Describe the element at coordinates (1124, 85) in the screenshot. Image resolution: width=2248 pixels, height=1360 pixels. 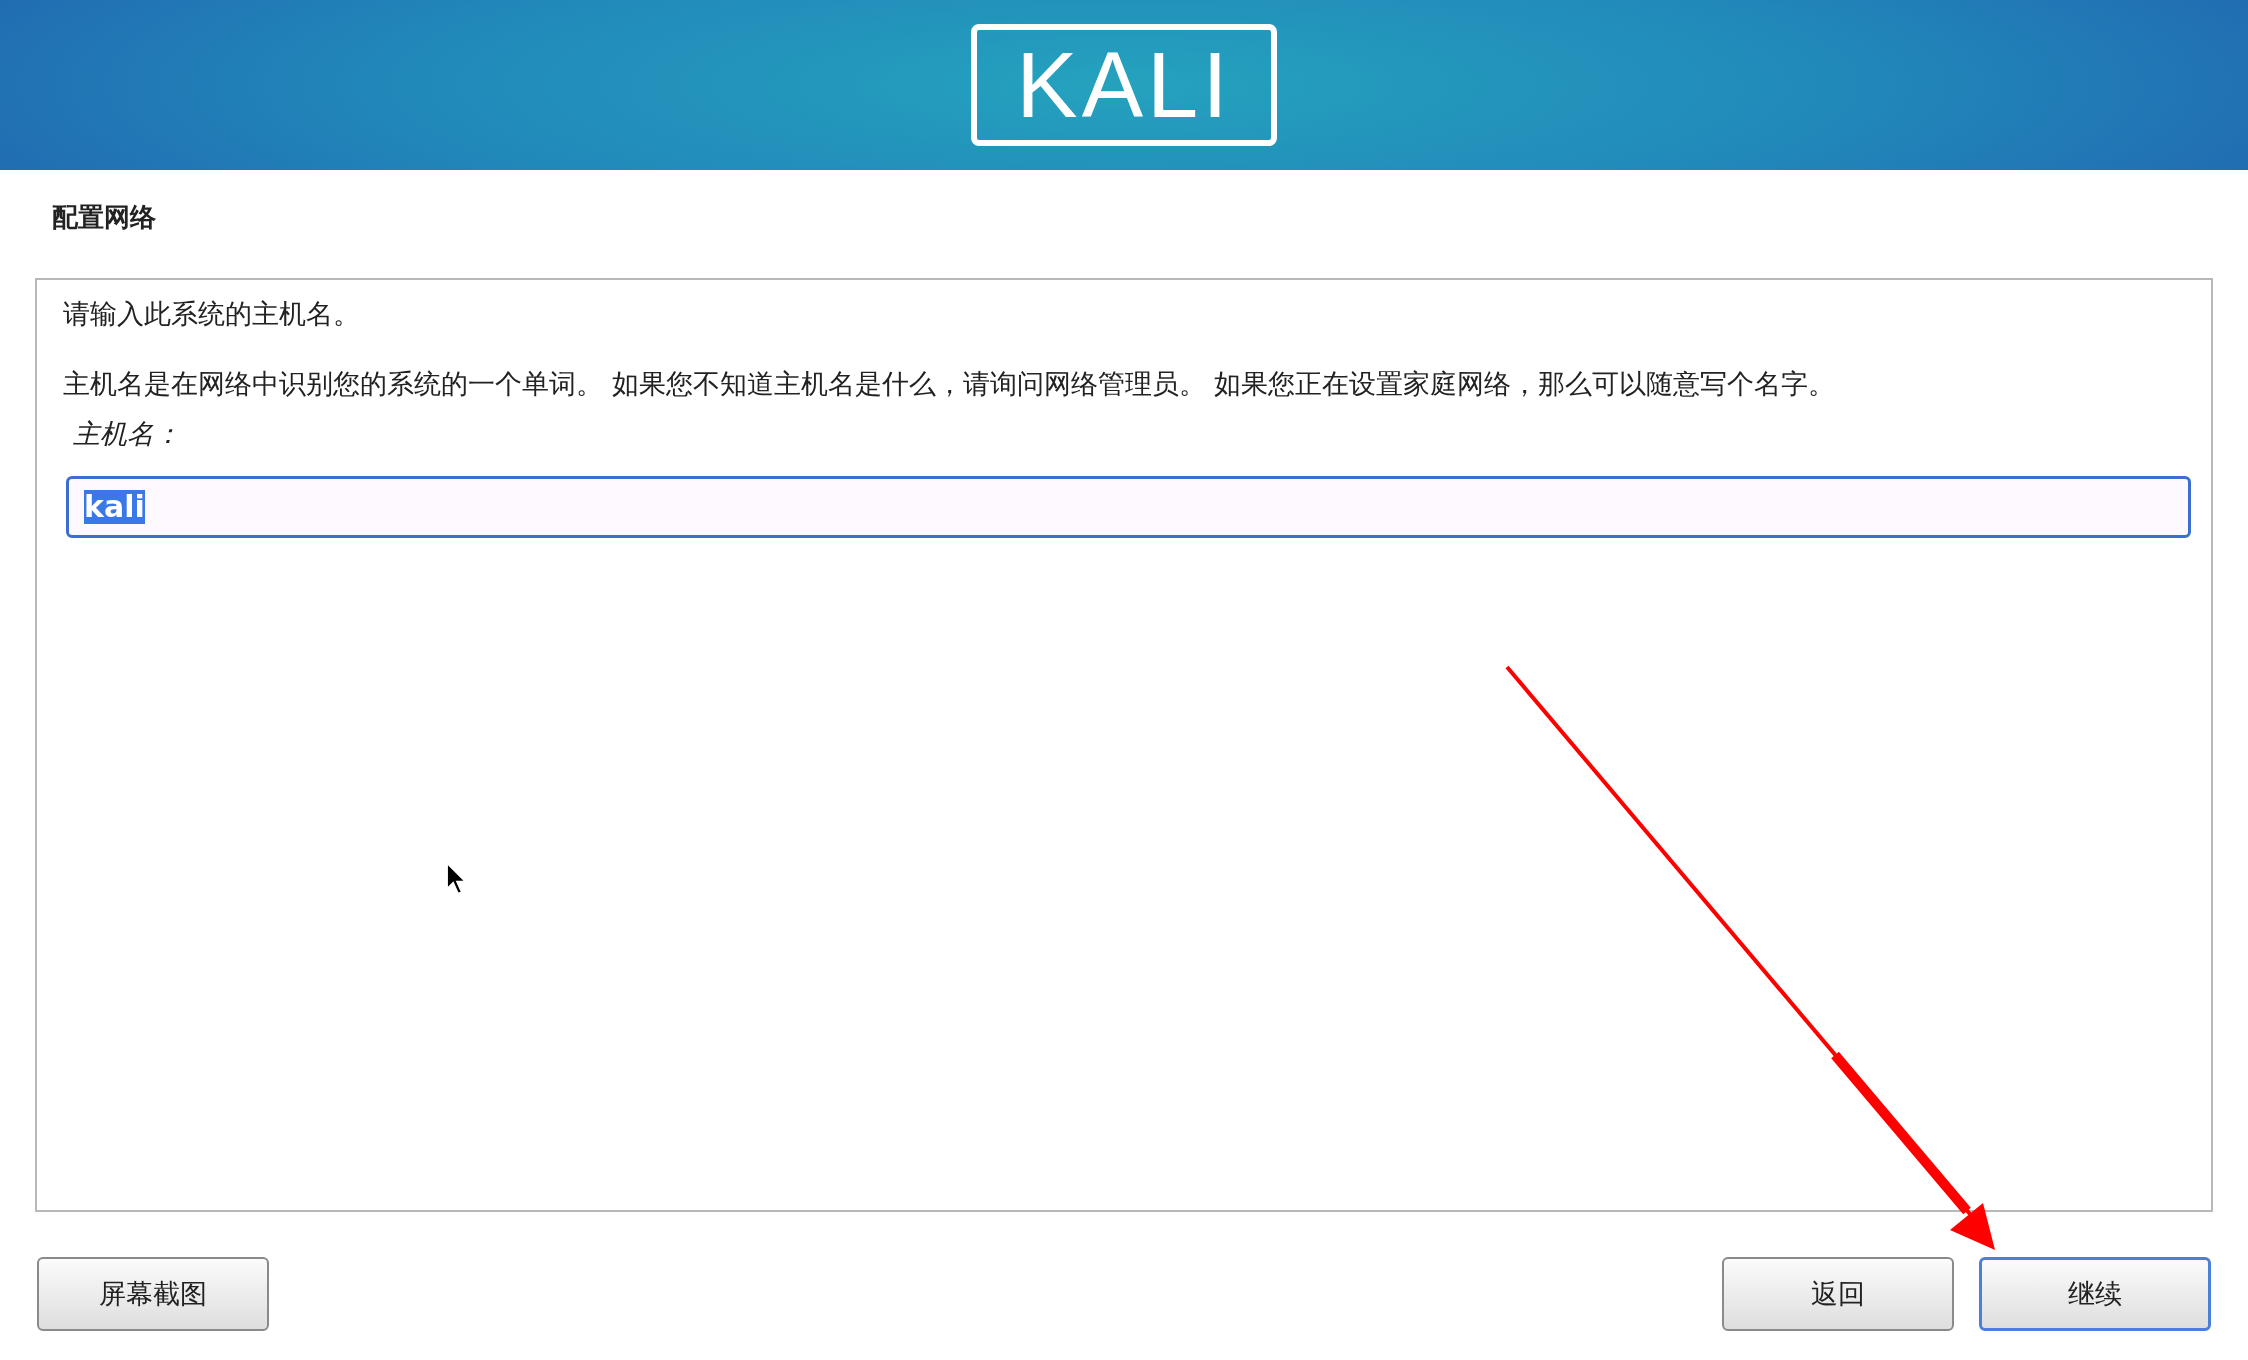
I see `logo-text: KALI` at that location.